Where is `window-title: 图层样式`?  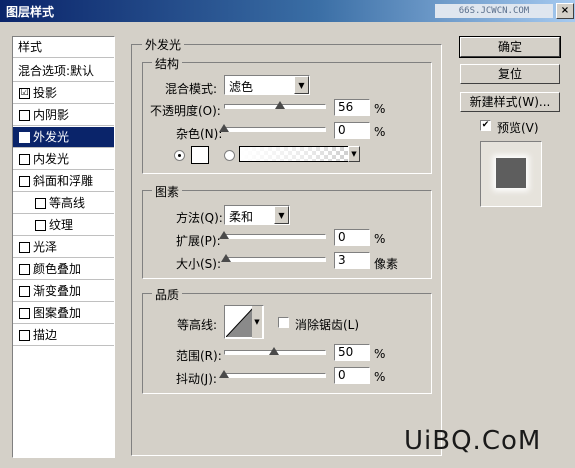
window-title: 图层样式 is located at coordinates (30, 12).